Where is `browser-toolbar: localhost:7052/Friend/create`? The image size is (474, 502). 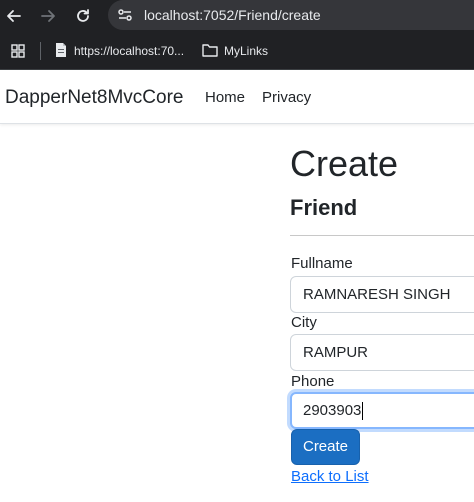
browser-toolbar: localhost:7052/Friend/create is located at coordinates (237, 16).